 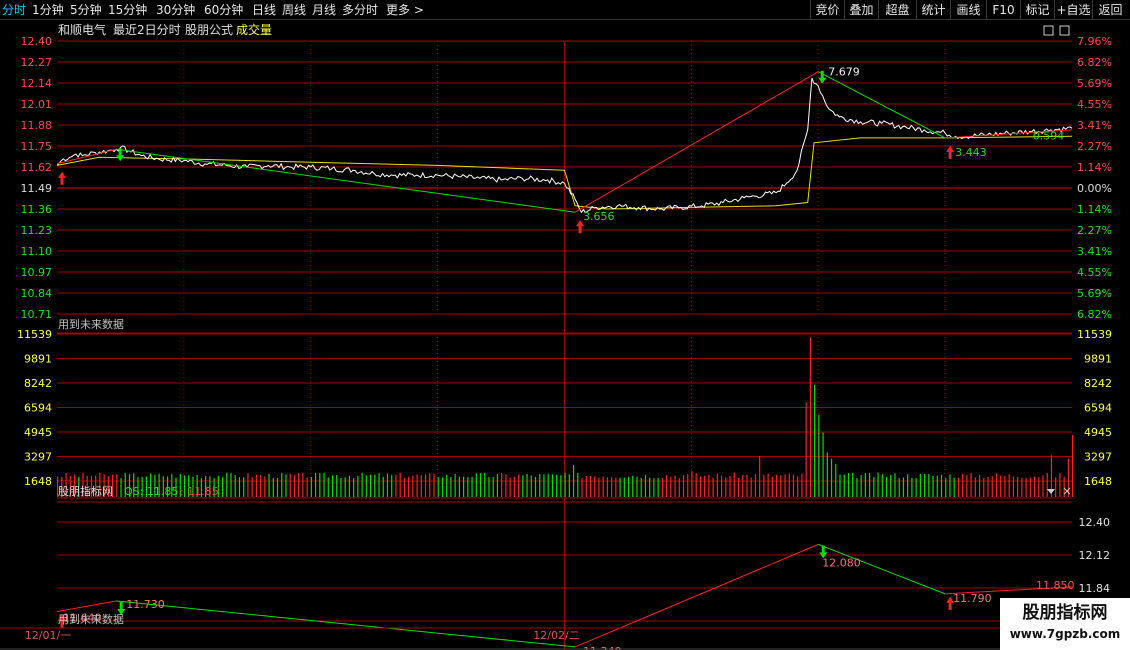 What do you see at coordinates (827, 10) in the screenshot?
I see `toolbar-button-0: 竞价` at bounding box center [827, 10].